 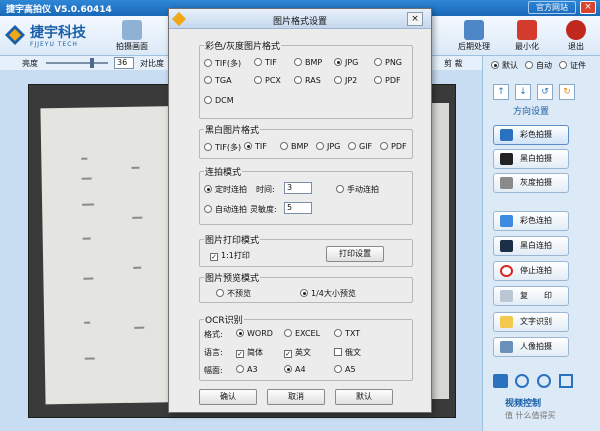 What do you see at coordinates (364, 397) in the screenshot?
I see `default-button: 默认` at bounding box center [364, 397].